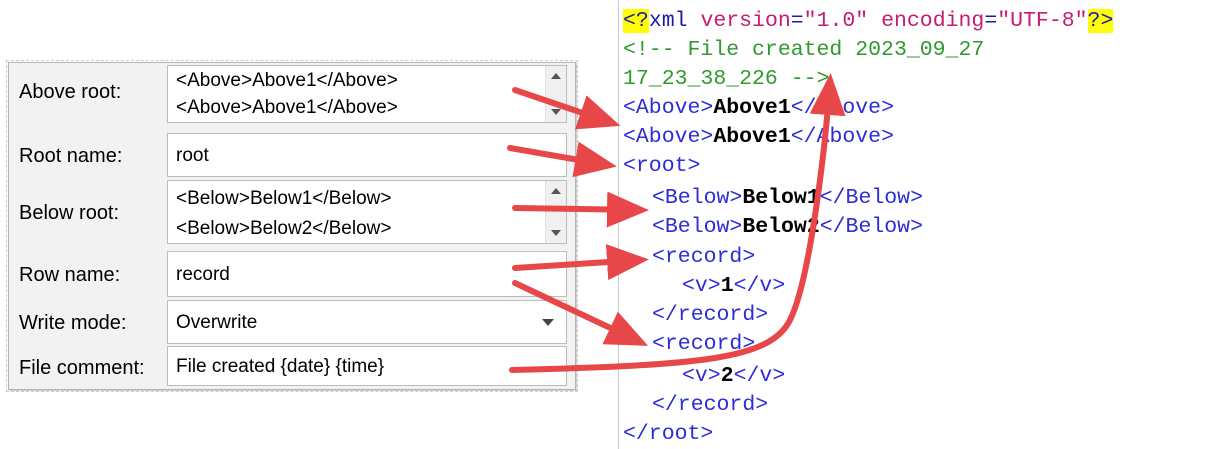  I want to click on tag-text: Below2, so click(781, 227).